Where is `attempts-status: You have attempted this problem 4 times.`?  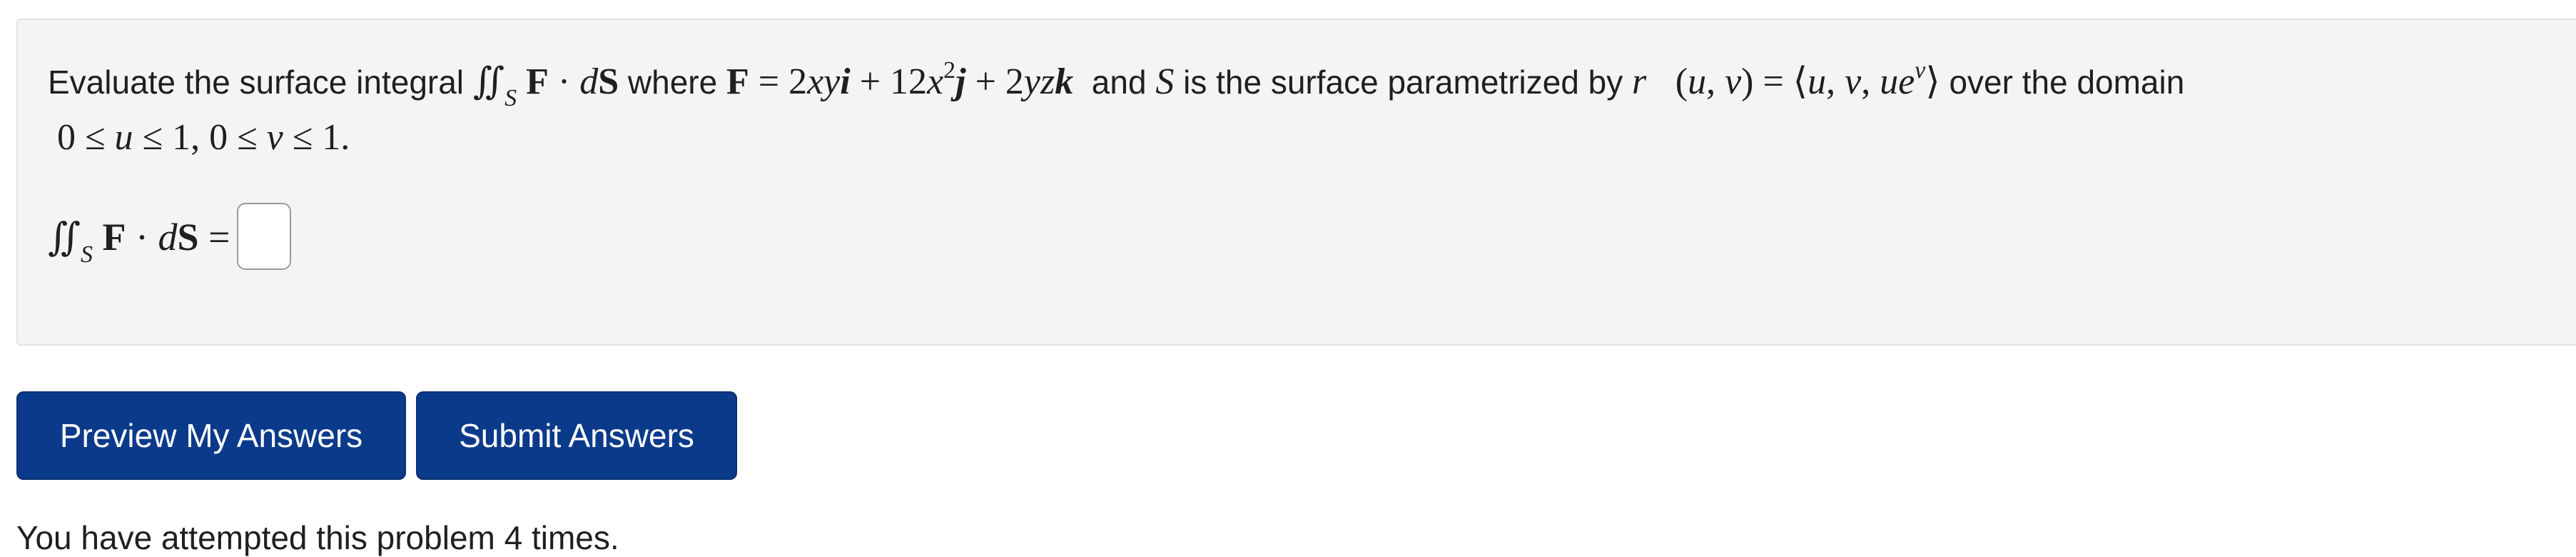 attempts-status: You have attempted this problem 4 times. is located at coordinates (317, 537).